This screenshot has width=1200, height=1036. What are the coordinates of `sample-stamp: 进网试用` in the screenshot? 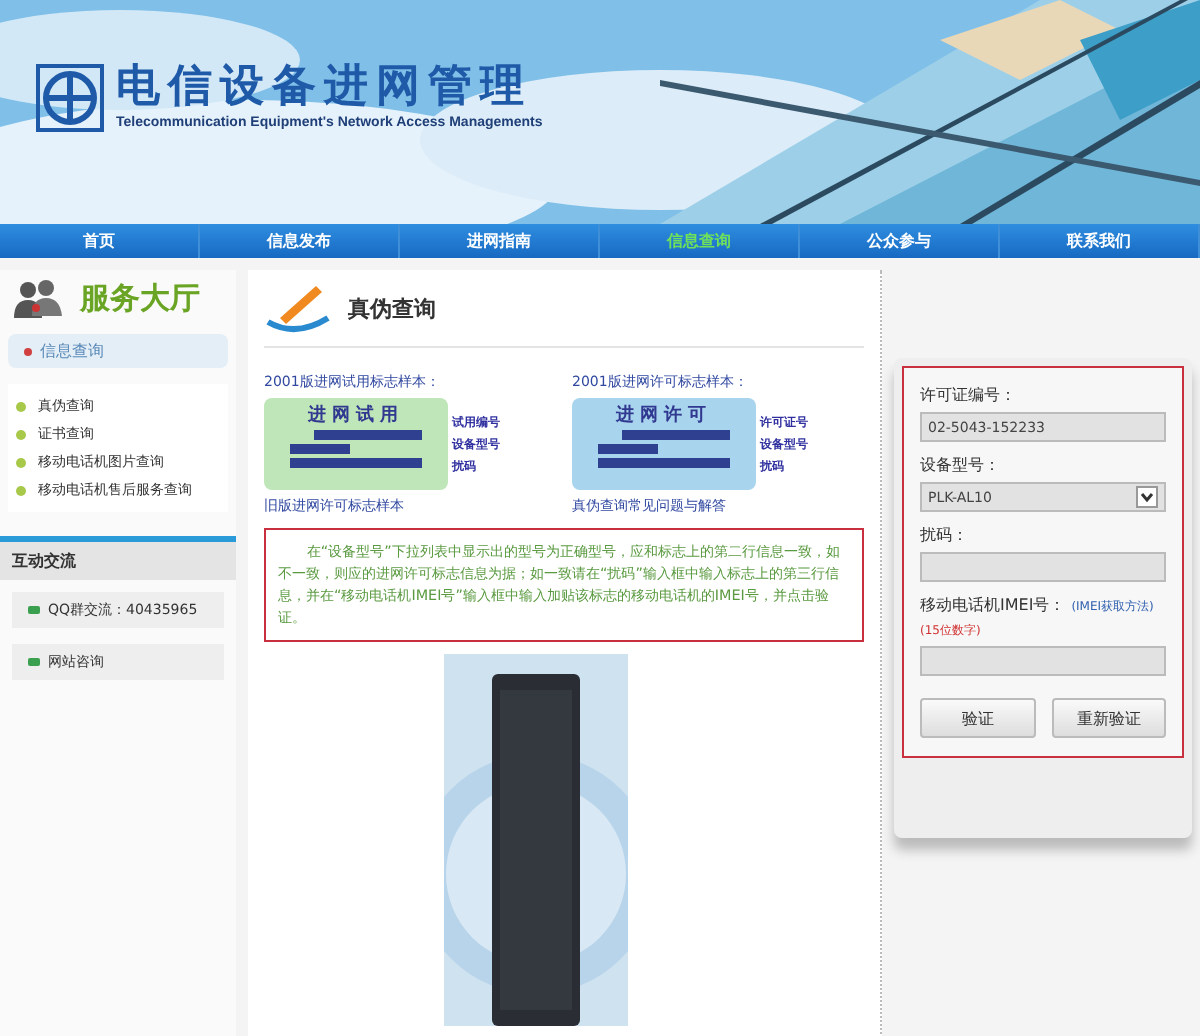 It's located at (356, 444).